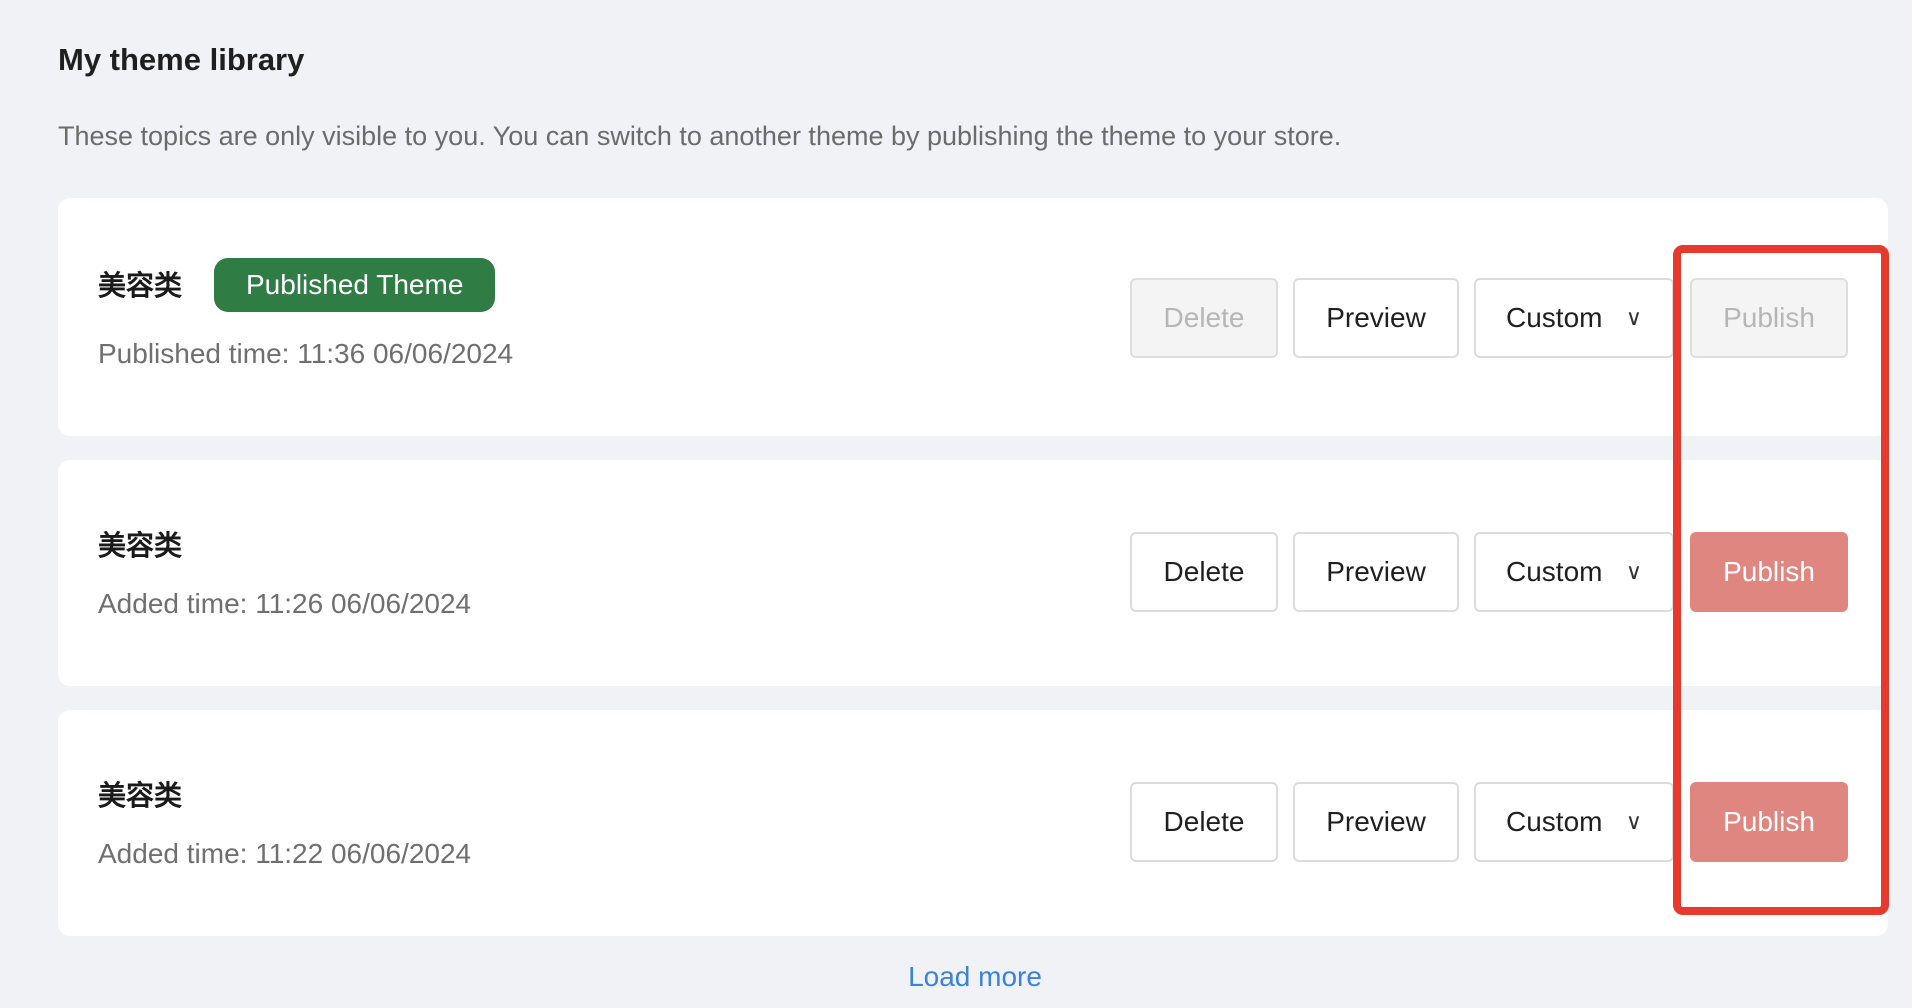  What do you see at coordinates (956, 977) in the screenshot?
I see `load-more-link: Load more` at bounding box center [956, 977].